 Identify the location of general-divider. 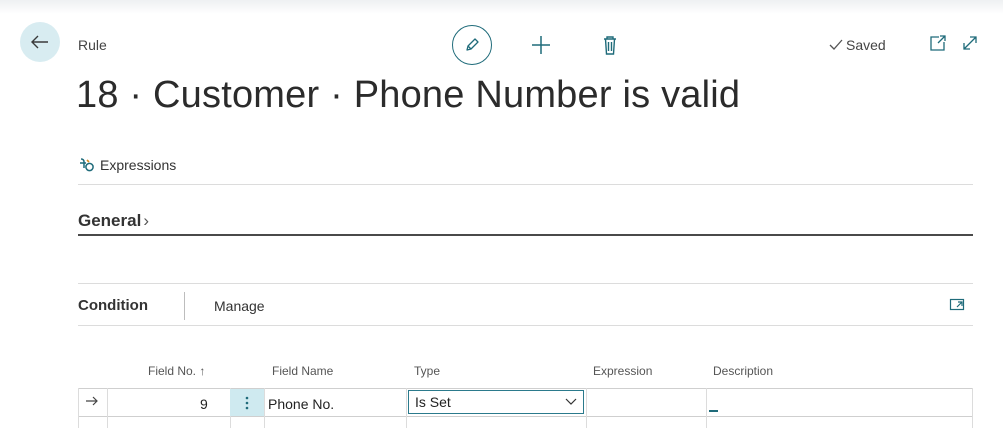
(525, 235).